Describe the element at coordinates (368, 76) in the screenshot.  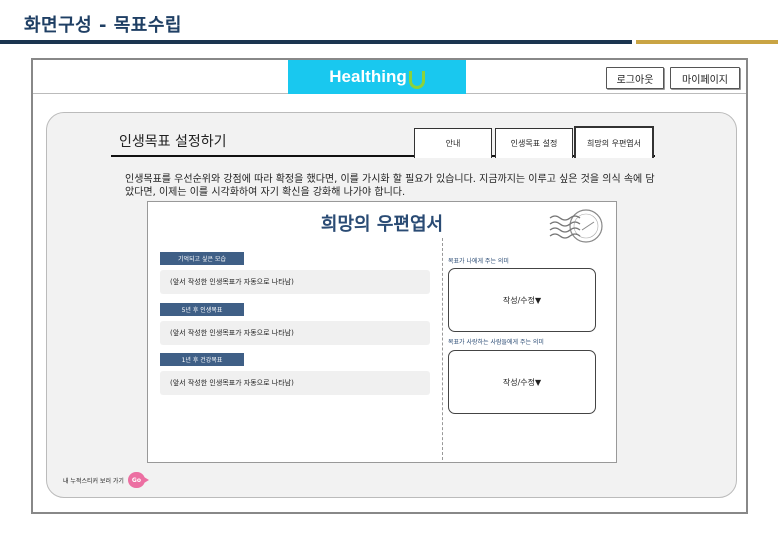
I see `logo-text: Healthing` at that location.